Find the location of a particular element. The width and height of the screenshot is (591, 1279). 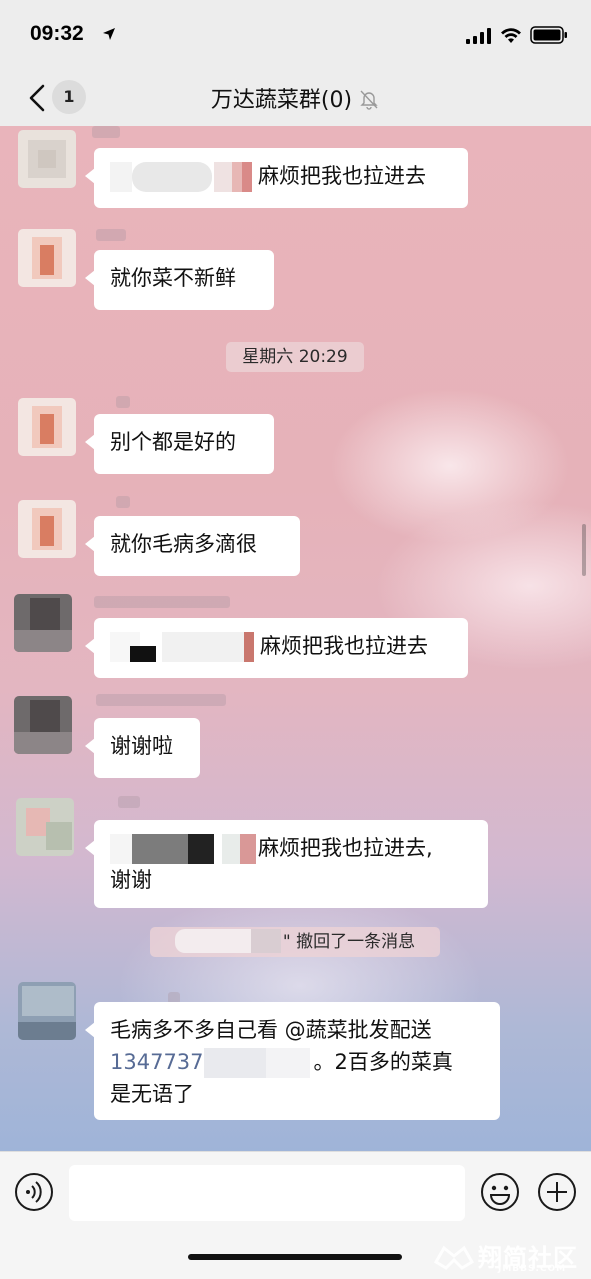

recall-notice: " 撤回了一条消息 is located at coordinates (295, 942).